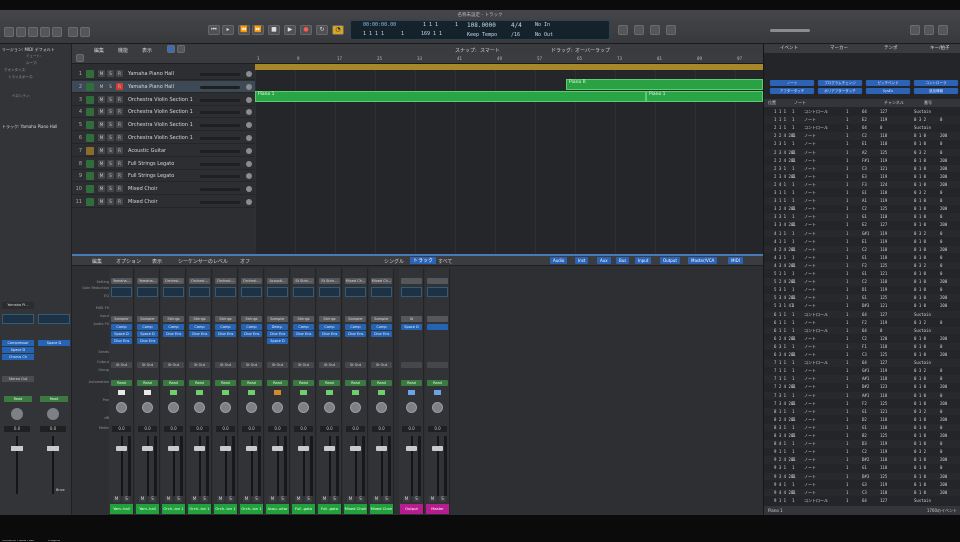 The width and height of the screenshot is (960, 542). I want to click on event-row: 3 1 1 1 ノート 1 A1 119 0 1 0 0, so click(862, 201).